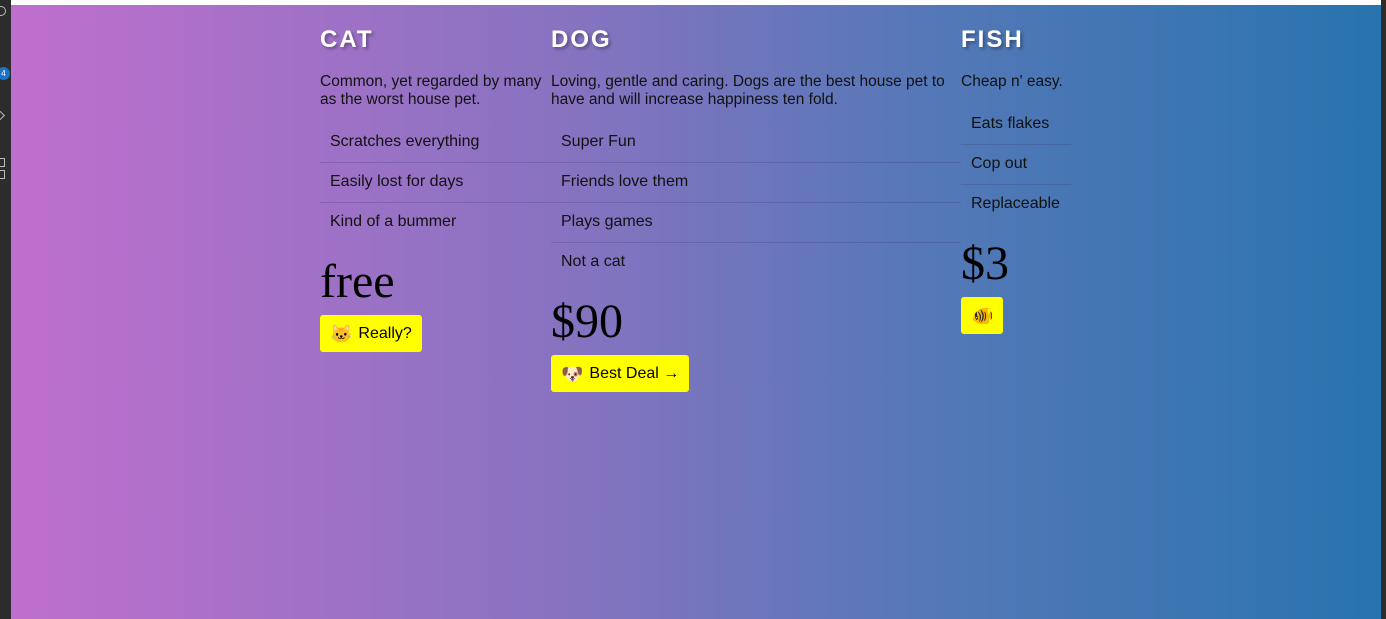 Image resolution: width=1386 pixels, height=619 pixels. I want to click on list-item: Kind of a bummer, so click(393, 221).